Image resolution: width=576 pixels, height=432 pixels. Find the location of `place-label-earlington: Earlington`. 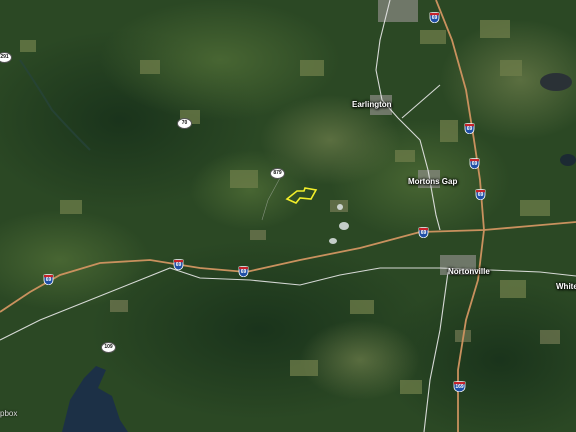

place-label-earlington: Earlington is located at coordinates (372, 104).